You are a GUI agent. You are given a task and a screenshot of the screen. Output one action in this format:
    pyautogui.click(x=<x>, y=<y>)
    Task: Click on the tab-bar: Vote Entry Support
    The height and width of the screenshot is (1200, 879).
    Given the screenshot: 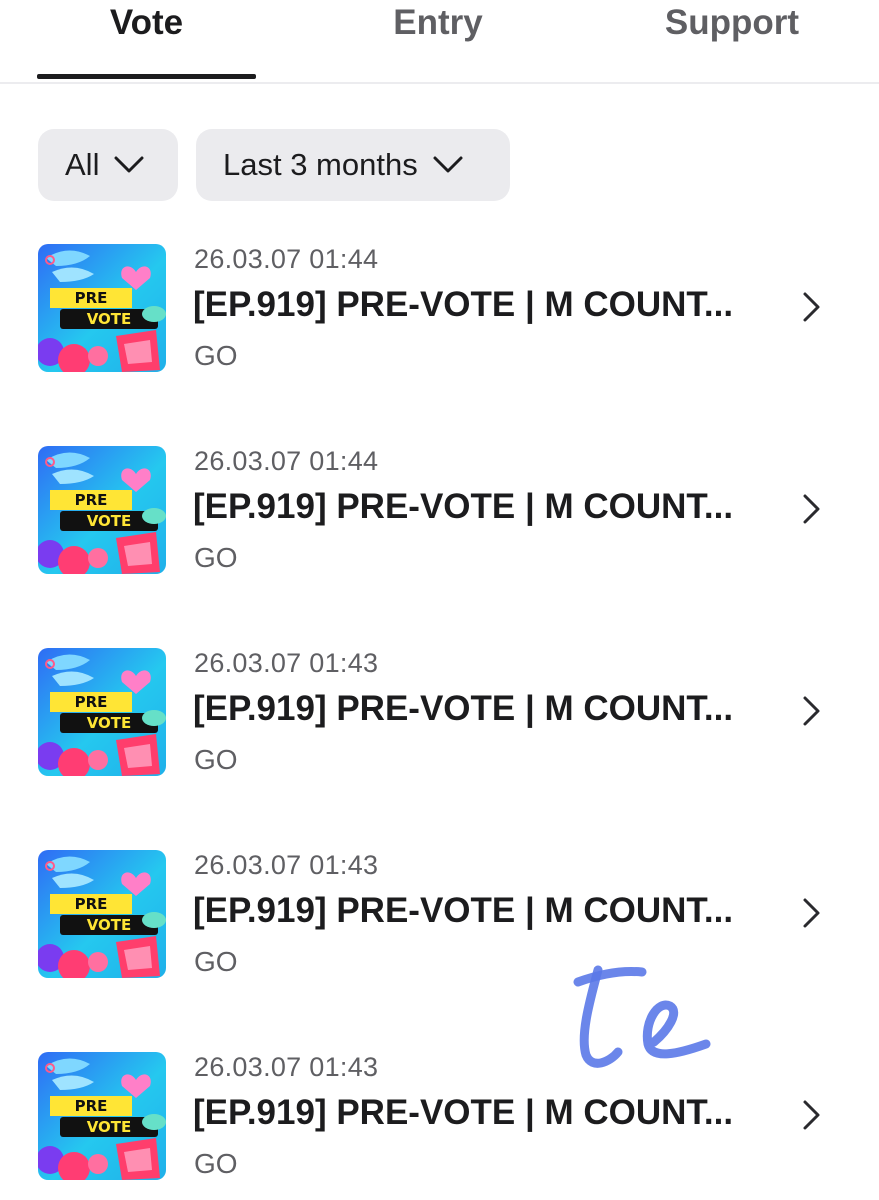 What is the action you would take?
    pyautogui.click(x=439, y=42)
    